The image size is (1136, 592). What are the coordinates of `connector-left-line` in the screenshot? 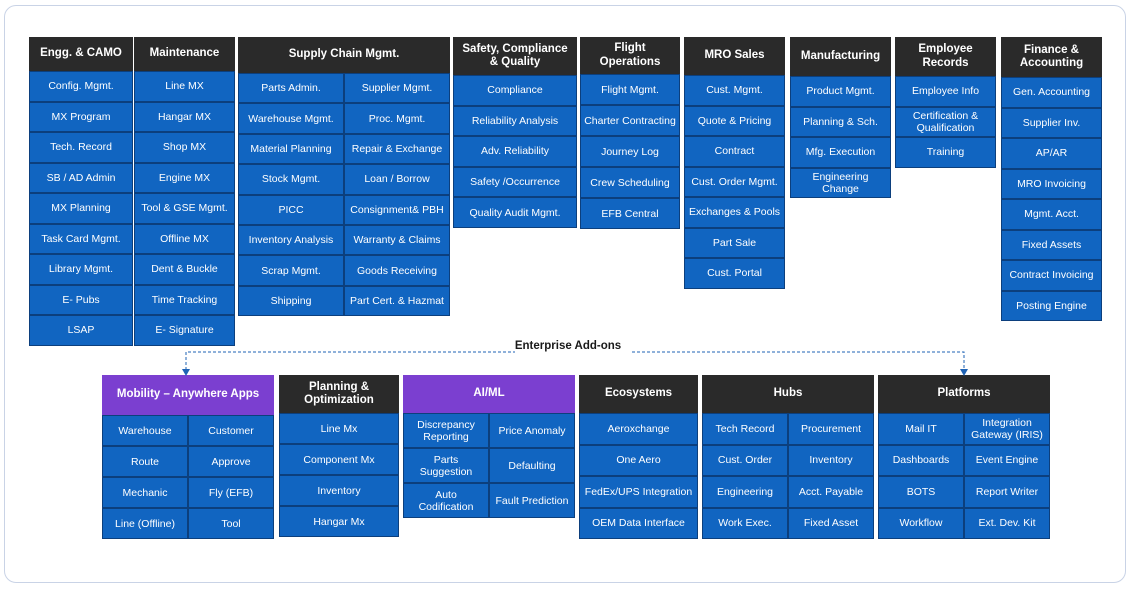 It's located at (350, 363).